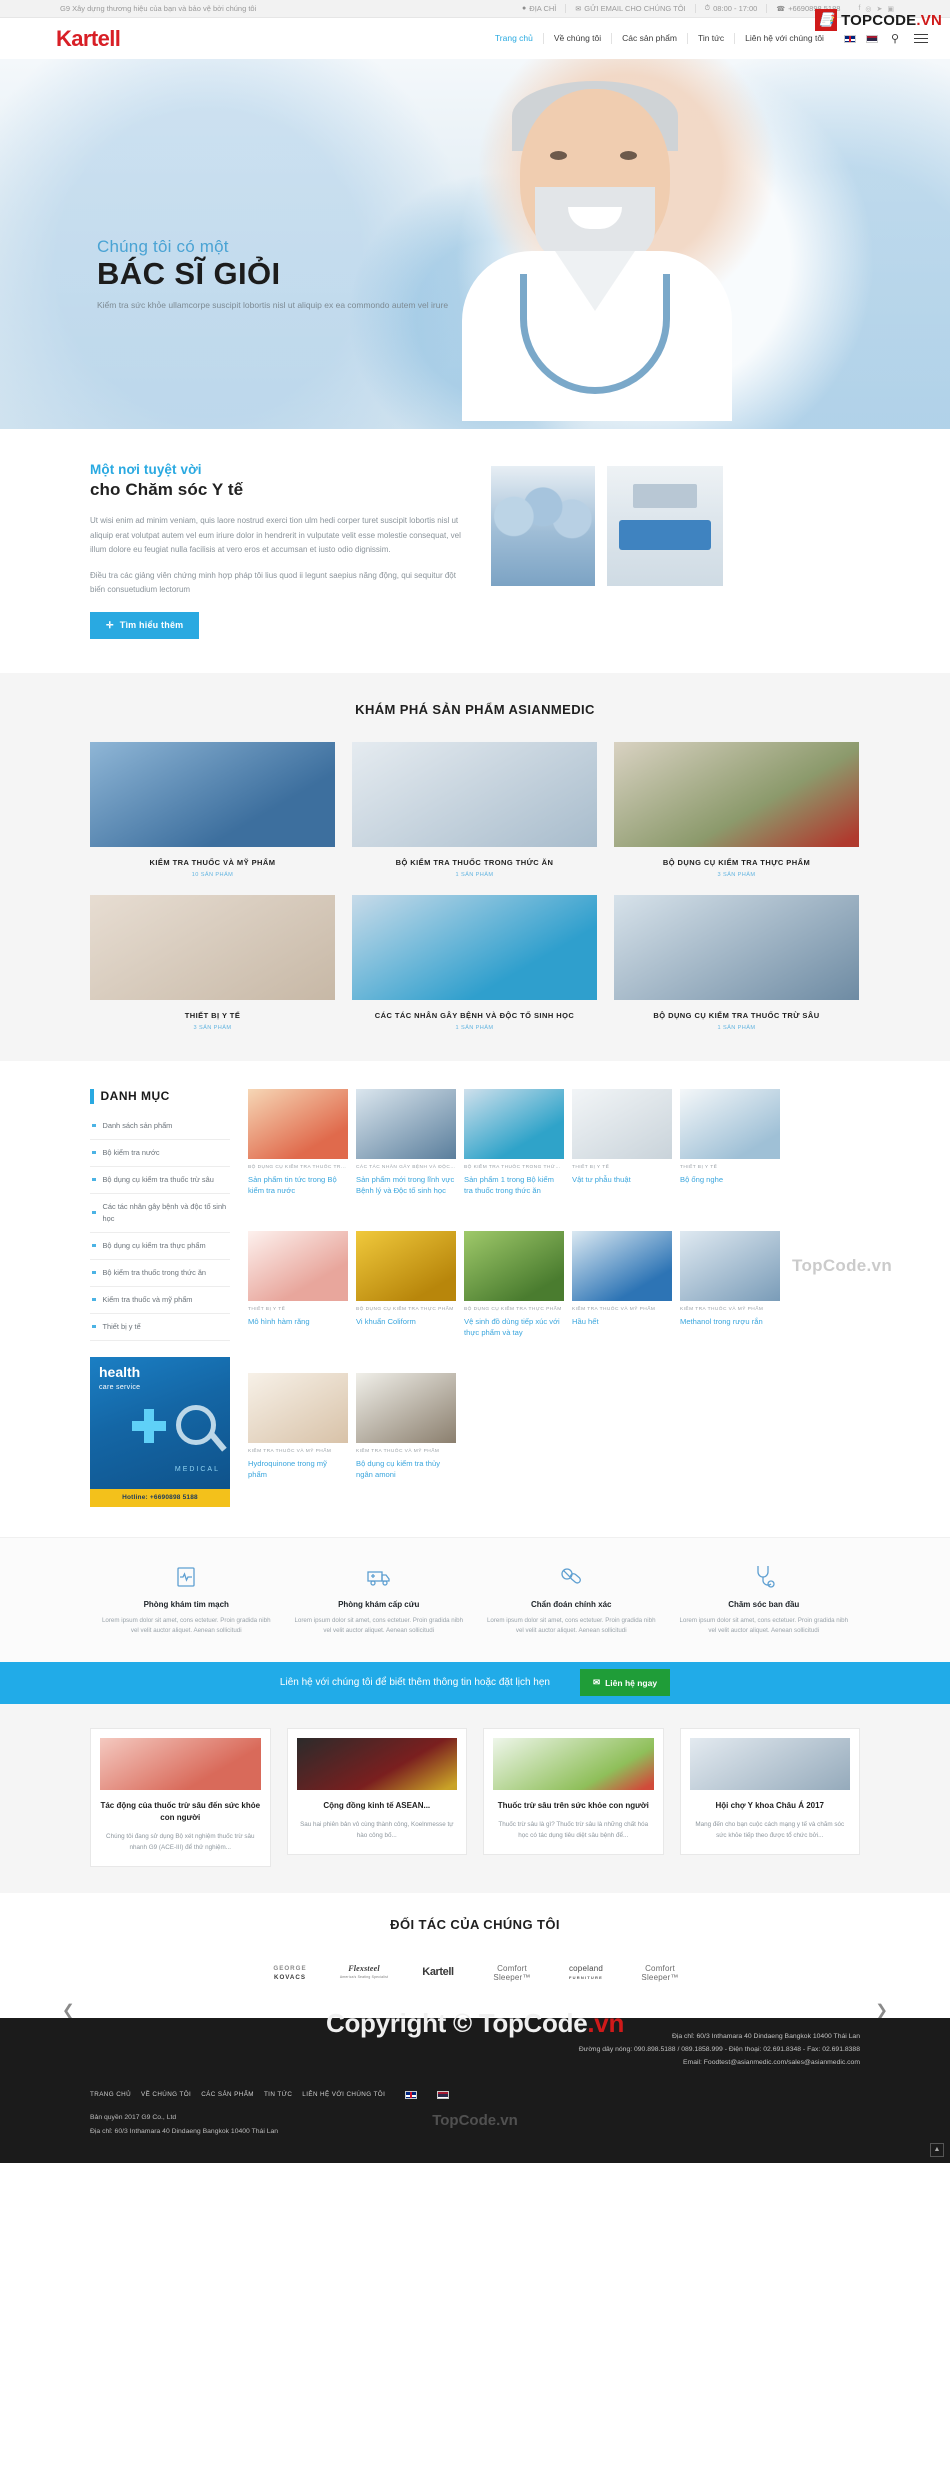 The height and width of the screenshot is (2472, 950). Describe the element at coordinates (660, 1972) in the screenshot. I see `partner-logo-comfort-sleeper-2: Comfort Sleeper™` at that location.